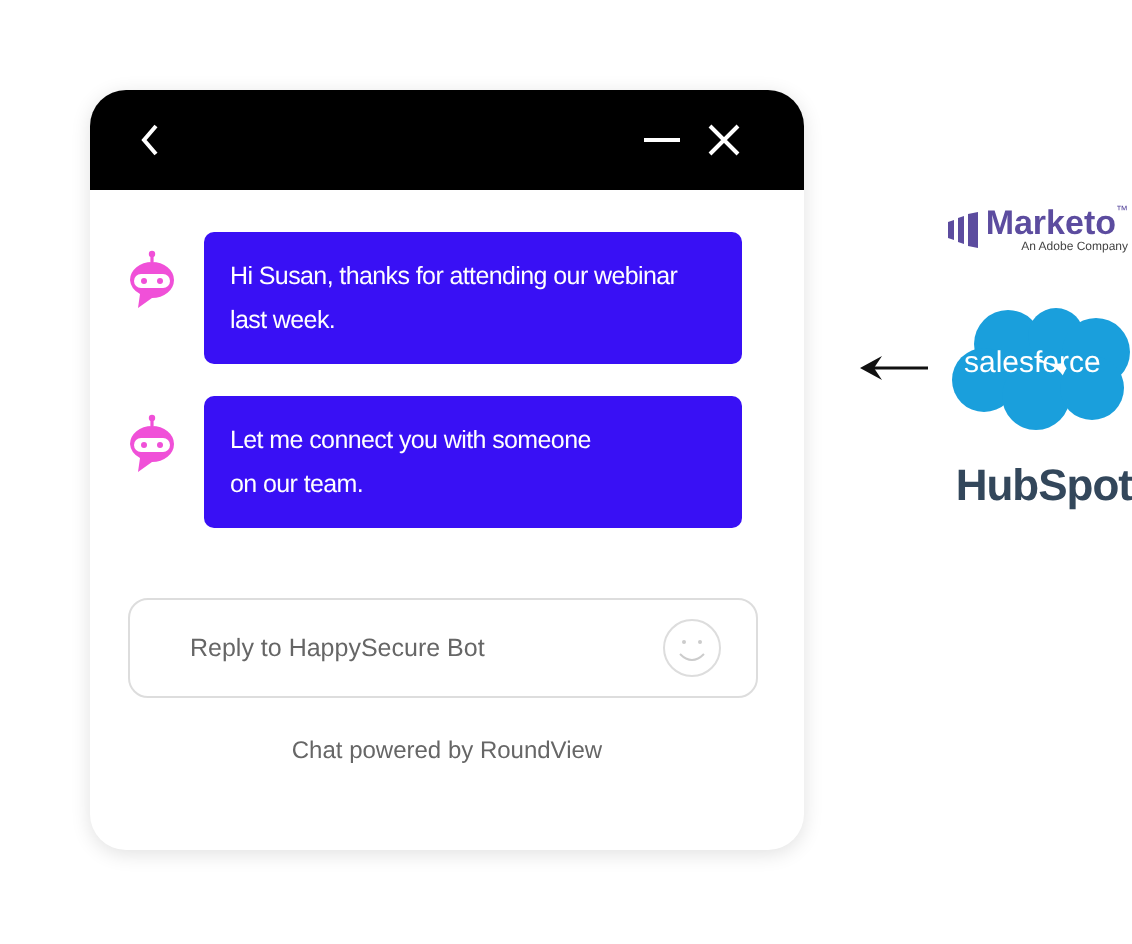  What do you see at coordinates (894, 368) in the screenshot?
I see `arrow-icon` at bounding box center [894, 368].